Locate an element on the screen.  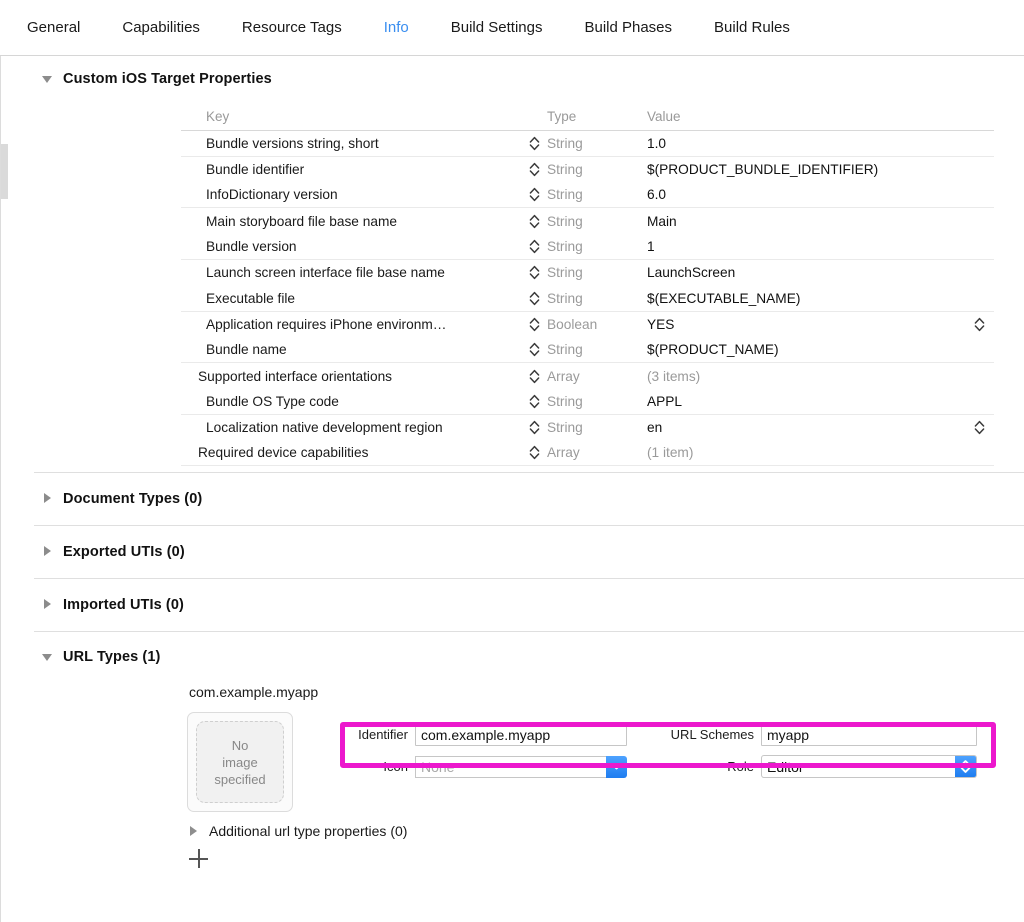
table-row: Main storyboard file base name String Main is located at coordinates (587, 221).